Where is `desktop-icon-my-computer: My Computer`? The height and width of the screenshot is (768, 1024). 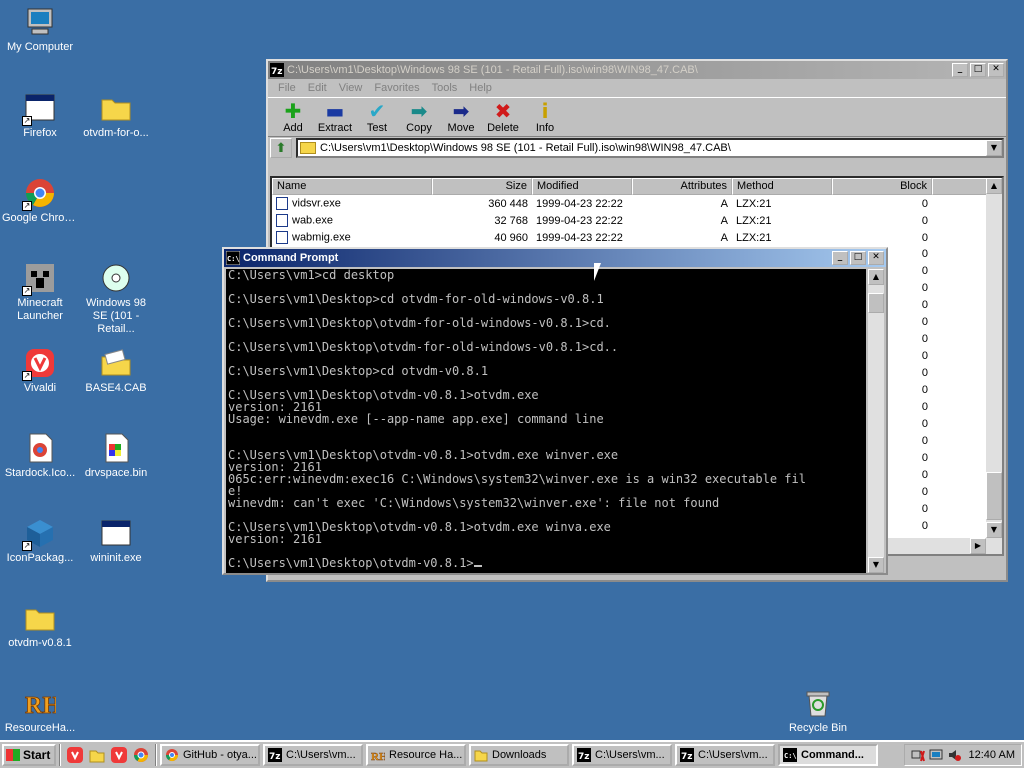
desktop-icon-my-computer: My Computer is located at coordinates (40, 30).